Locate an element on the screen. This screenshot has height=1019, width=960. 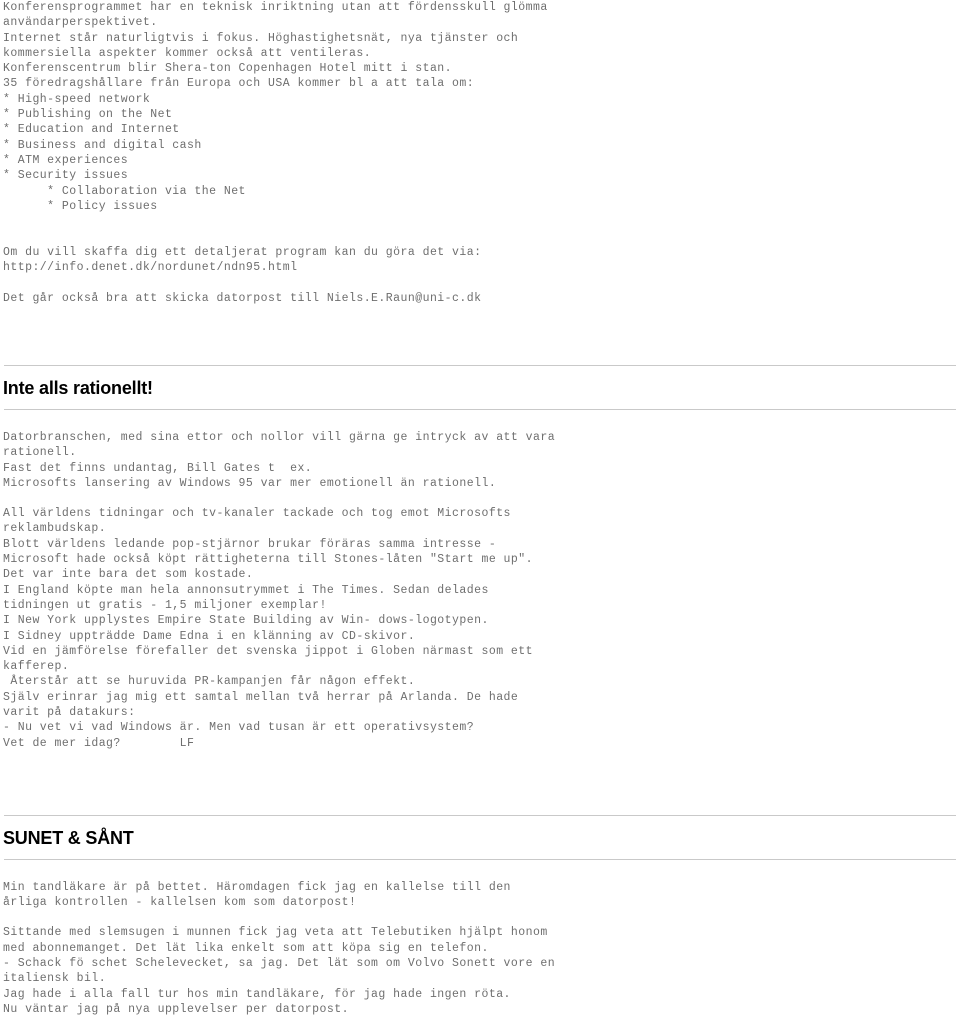
spacer-head-top-rationellt is located at coordinates (480, 372).